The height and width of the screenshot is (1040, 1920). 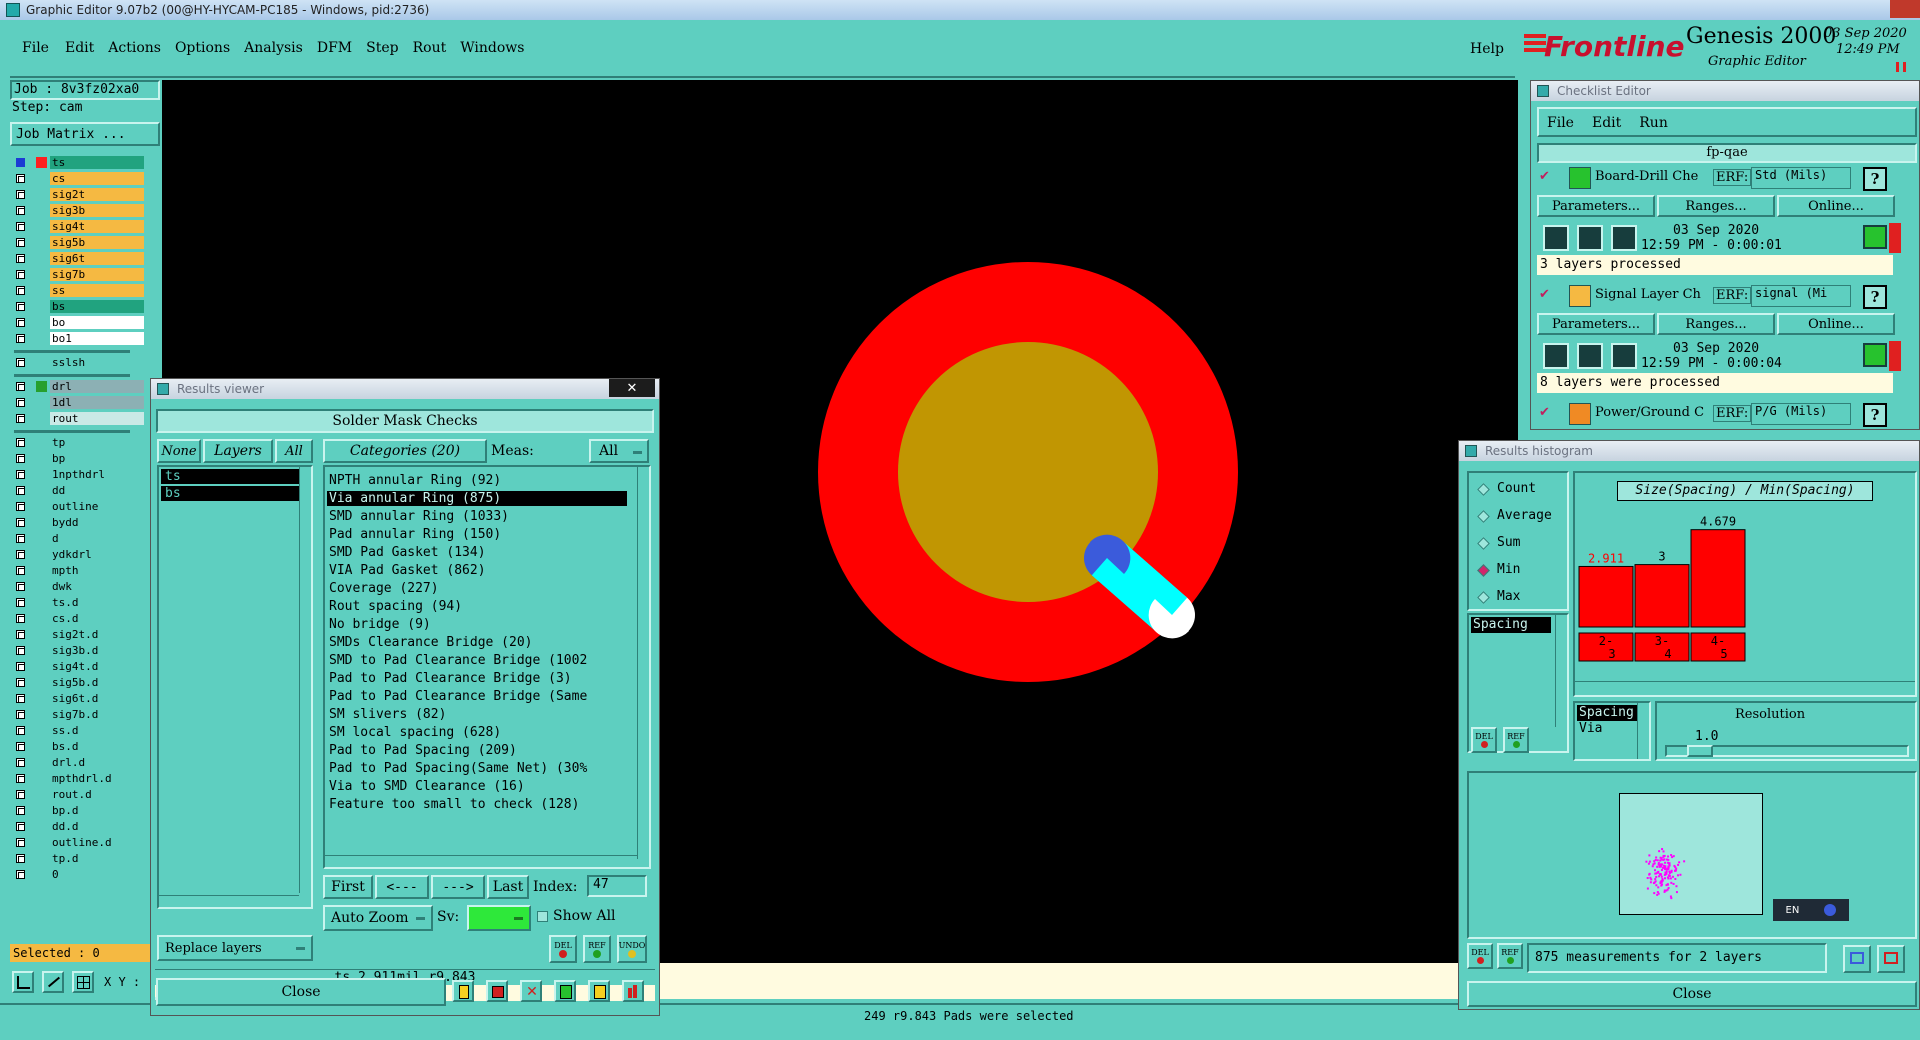 What do you see at coordinates (79, 362) in the screenshot?
I see `layer-row: sslsh` at bounding box center [79, 362].